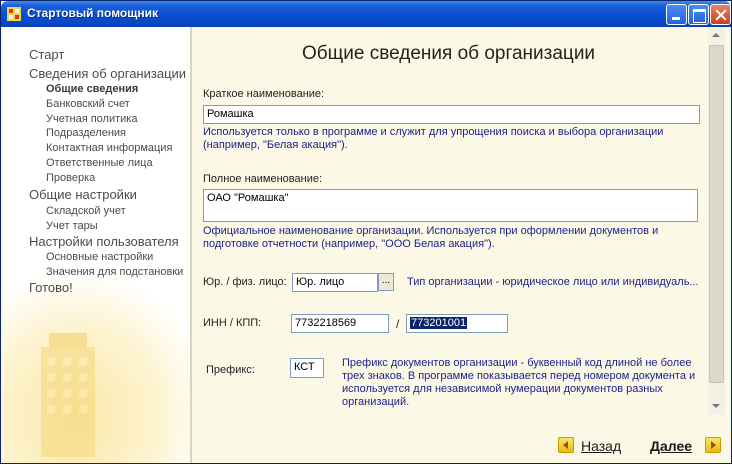 This screenshot has height=464, width=732. Describe the element at coordinates (107, 73) in the screenshot. I see `step-organization-info: Сведения об организации` at that location.